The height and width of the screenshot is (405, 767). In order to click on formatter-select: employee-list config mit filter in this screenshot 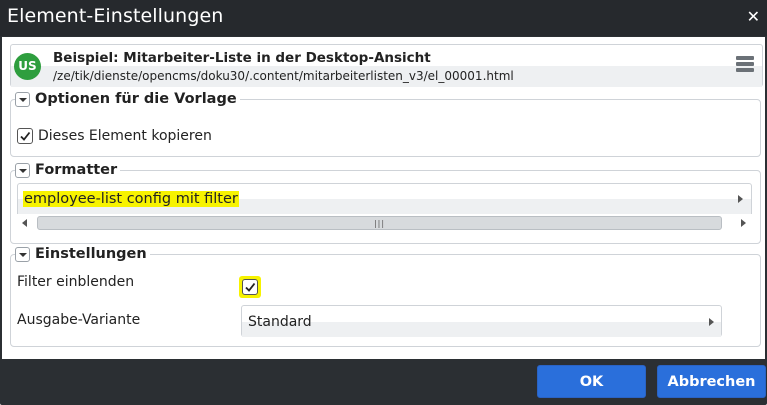, I will do `click(384, 198)`.